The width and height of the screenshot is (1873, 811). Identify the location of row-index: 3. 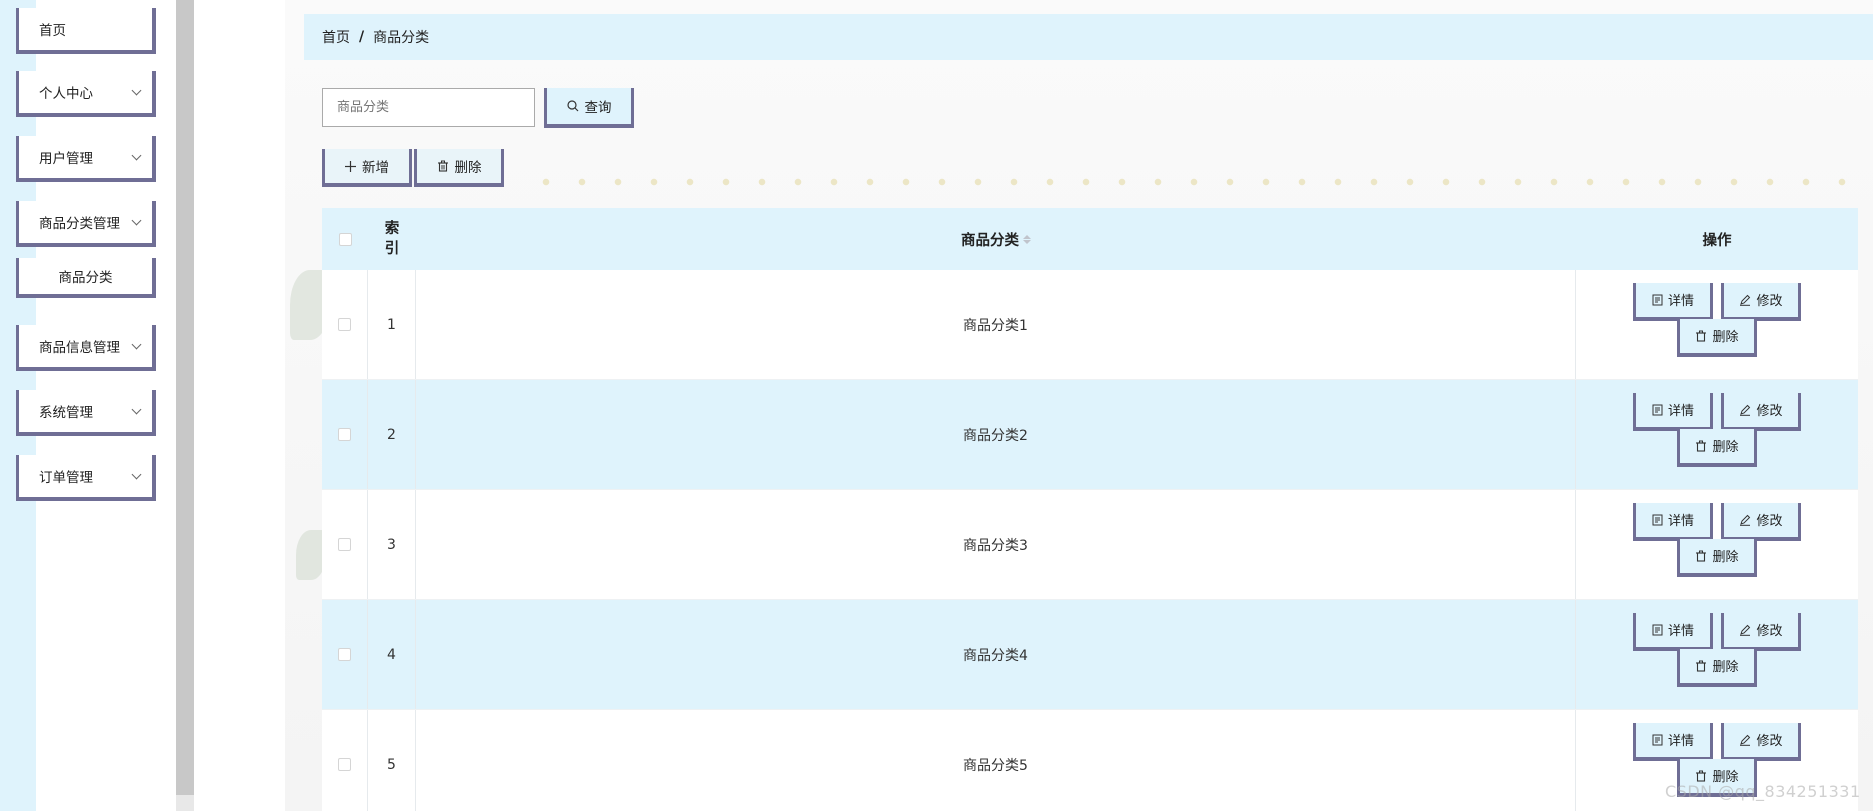
(392, 544).